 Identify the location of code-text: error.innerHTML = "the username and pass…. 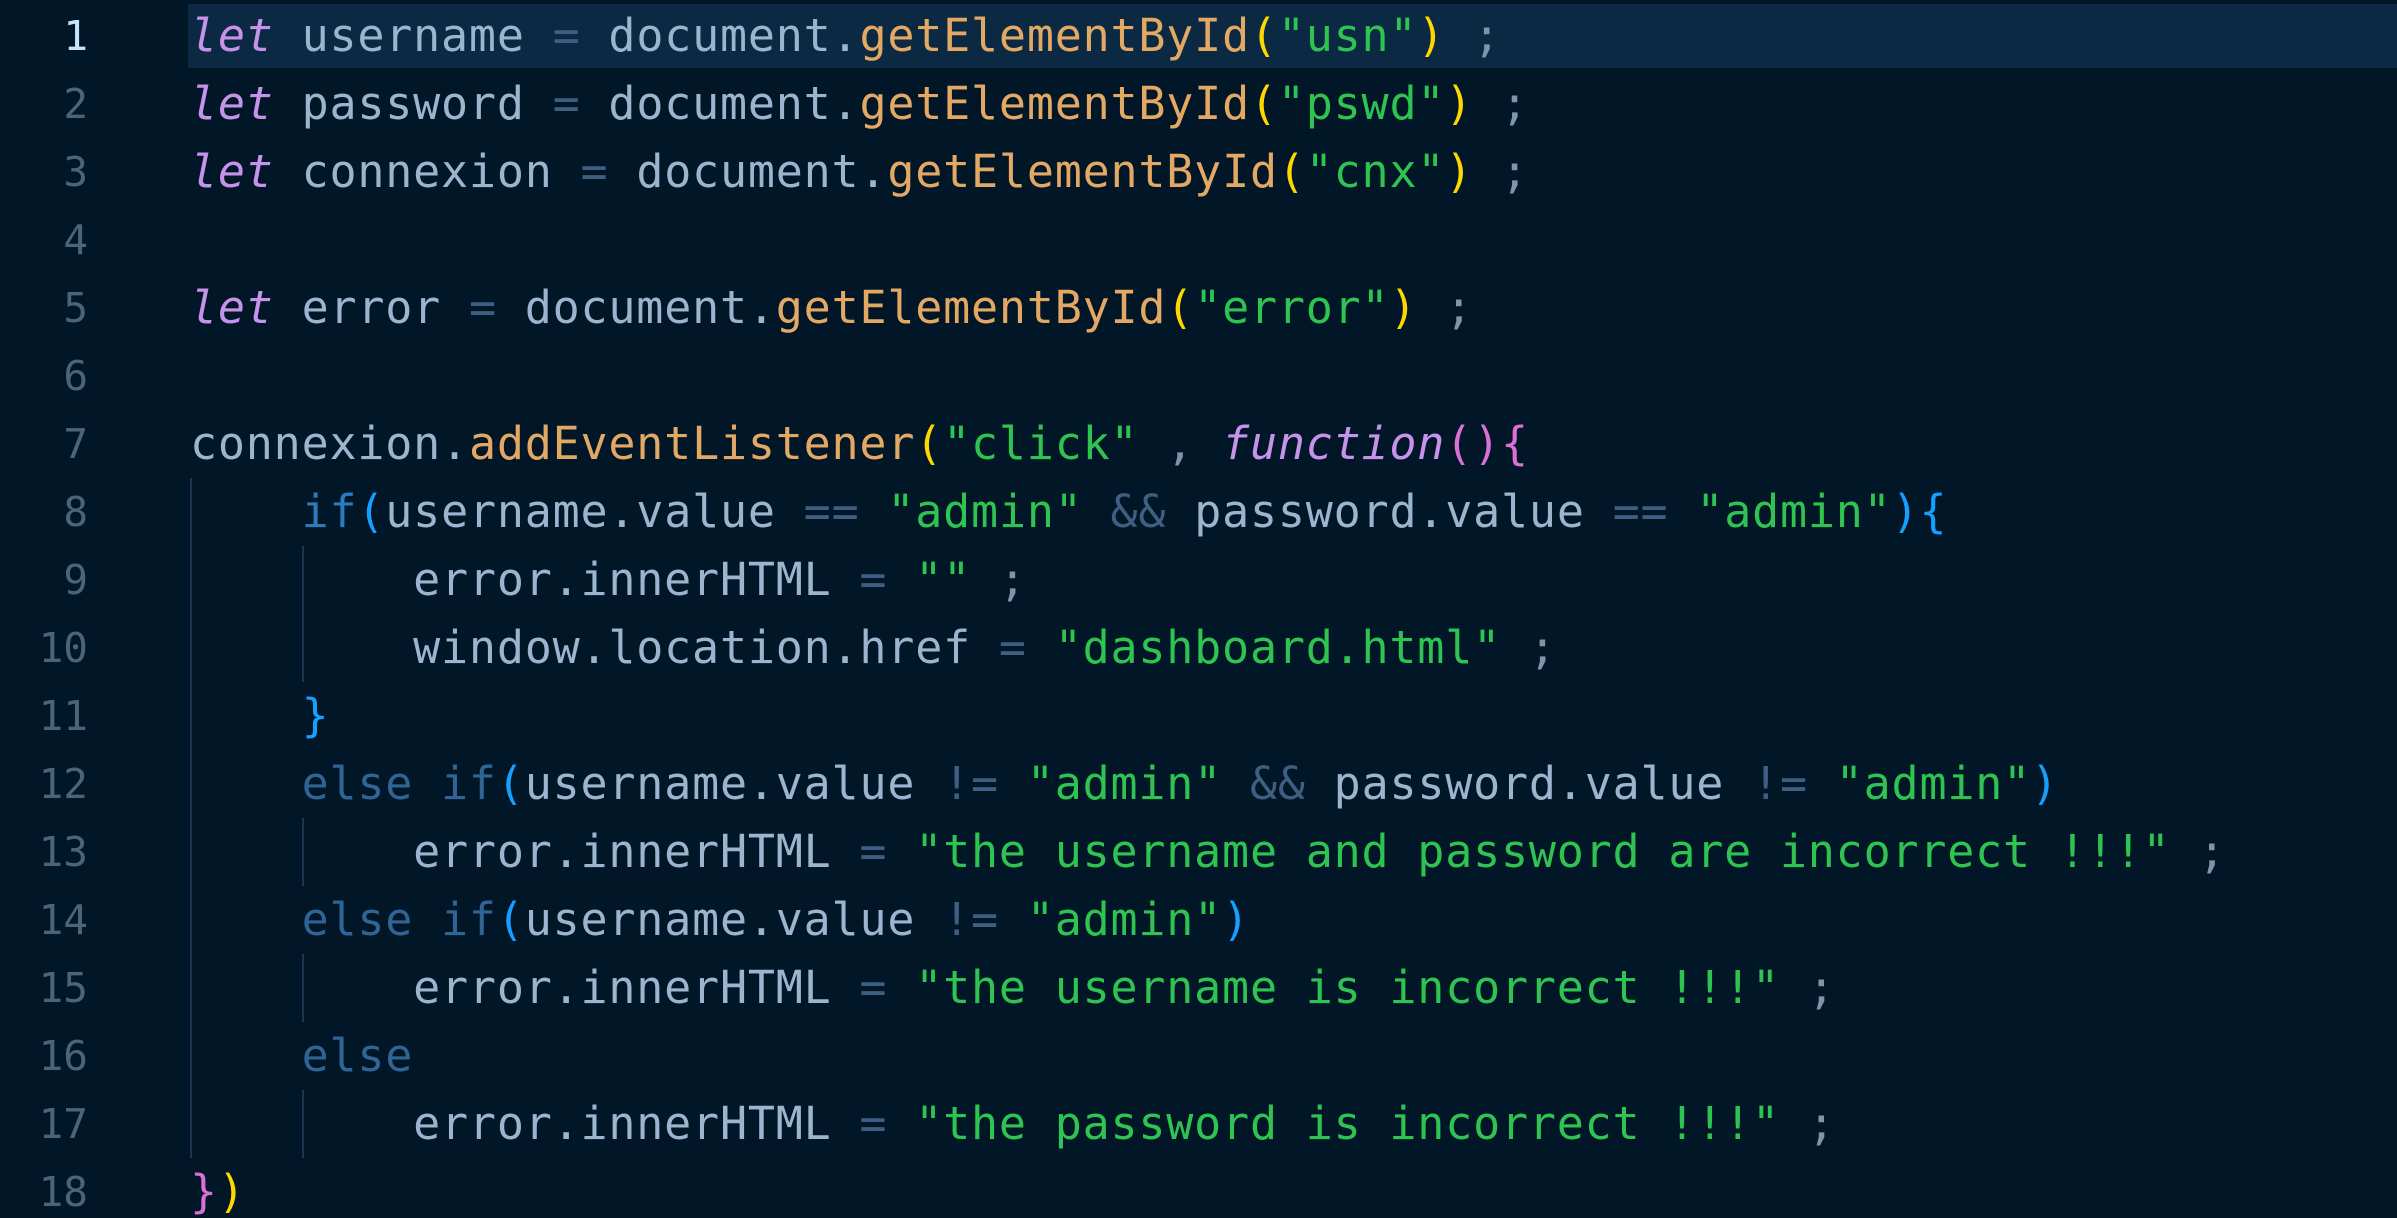
(1208, 852).